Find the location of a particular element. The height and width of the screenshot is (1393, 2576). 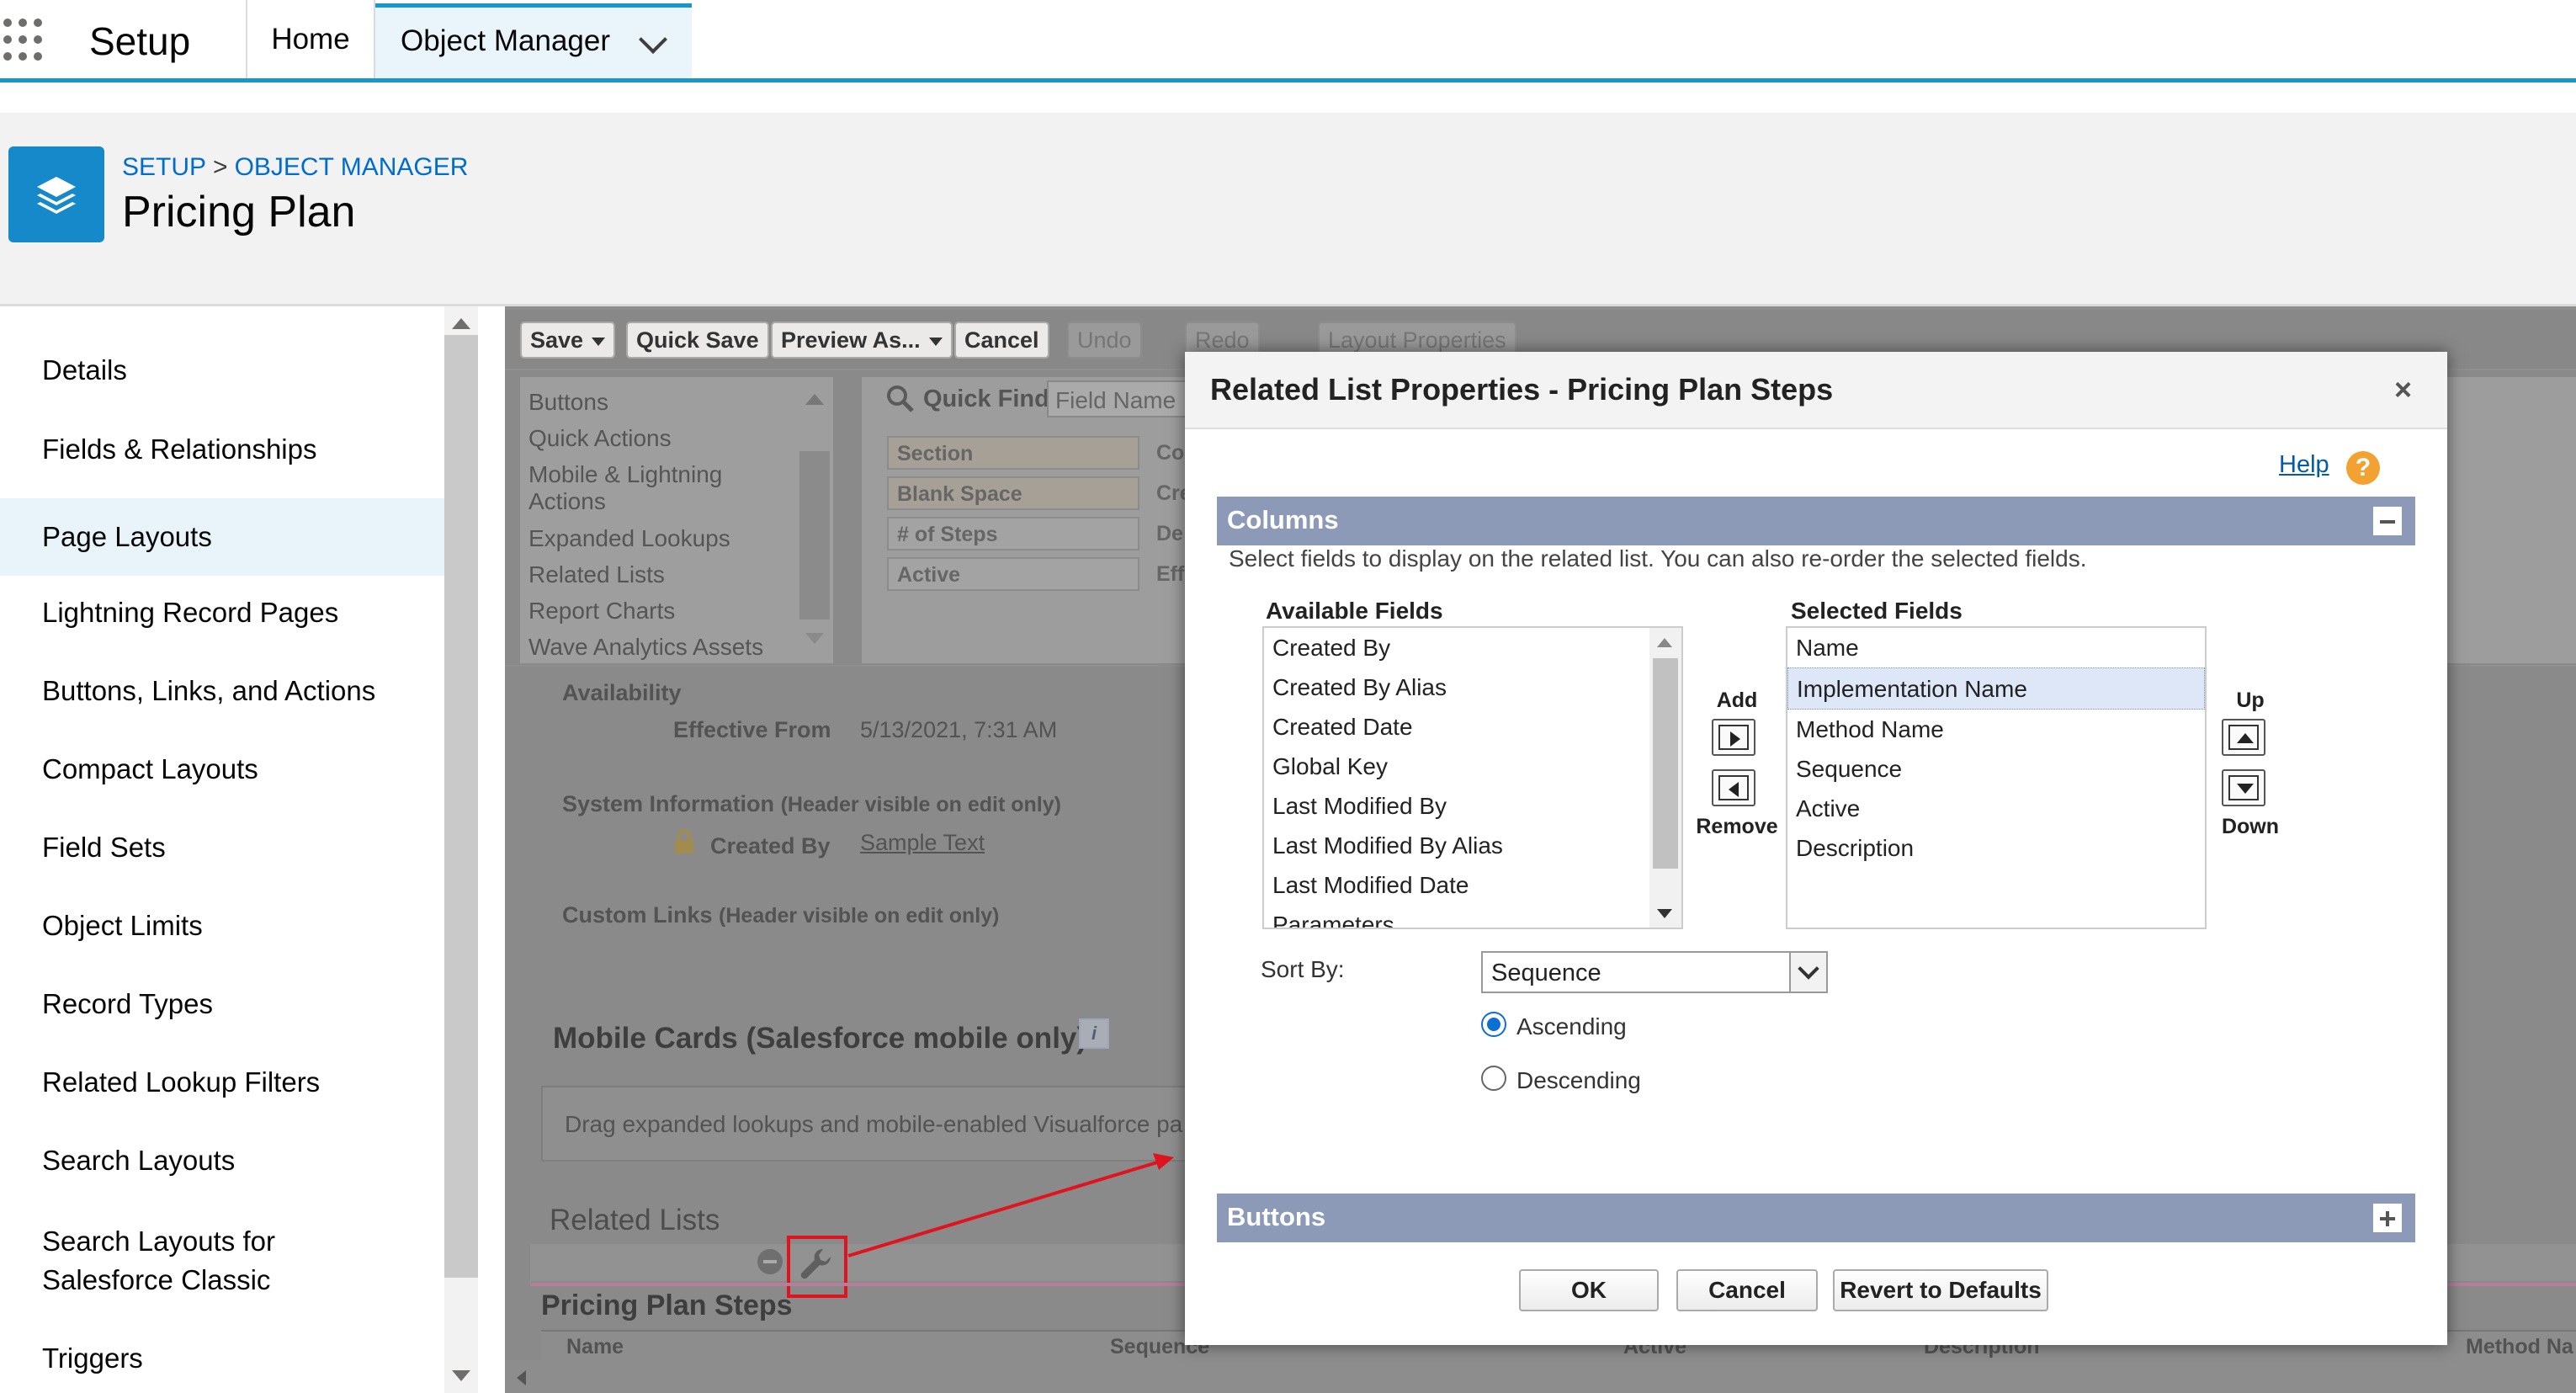

info-icon: i is located at coordinates (1094, 1033).